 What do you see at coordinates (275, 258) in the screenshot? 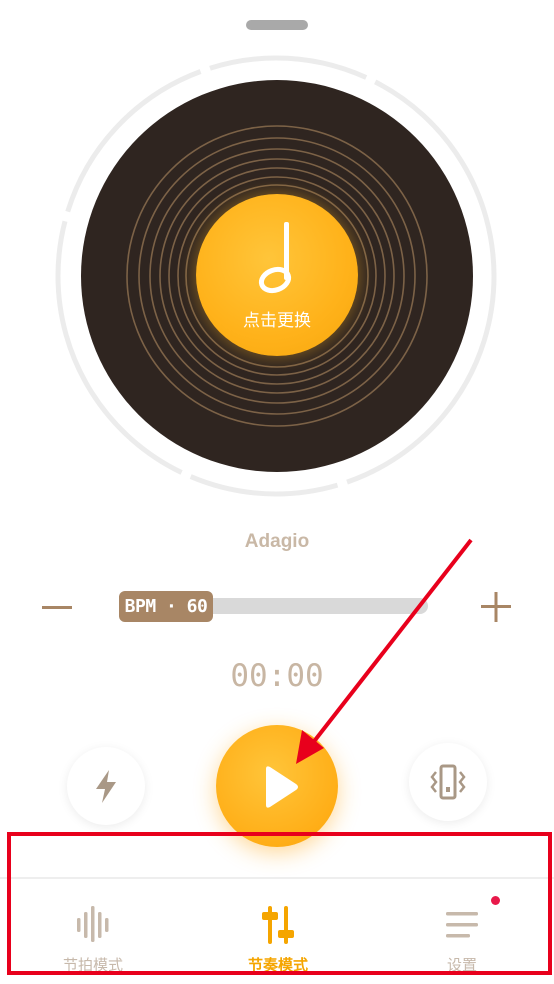
I see `music-note-icon` at bounding box center [275, 258].